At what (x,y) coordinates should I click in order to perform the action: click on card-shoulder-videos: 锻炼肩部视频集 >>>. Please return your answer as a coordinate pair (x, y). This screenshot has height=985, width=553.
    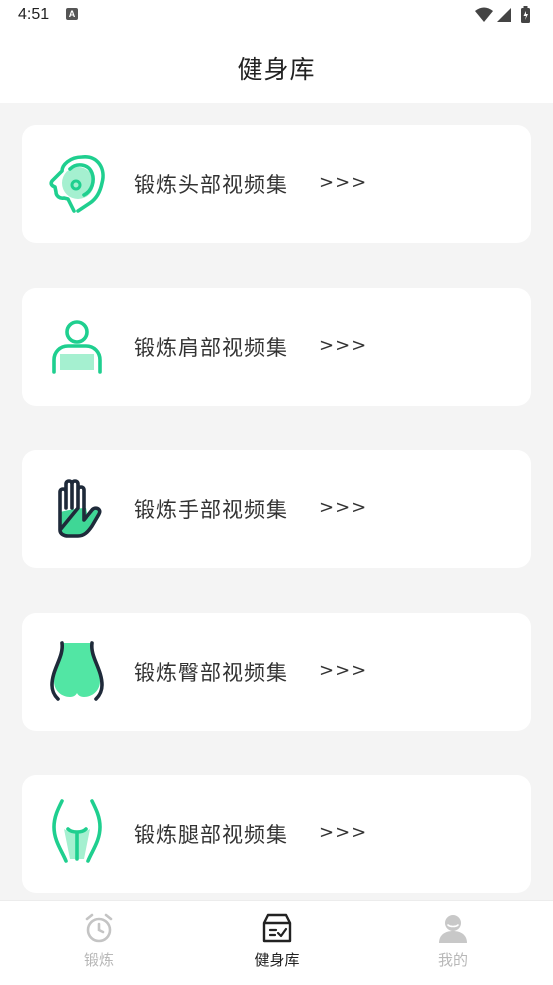
    Looking at the image, I should click on (276, 347).